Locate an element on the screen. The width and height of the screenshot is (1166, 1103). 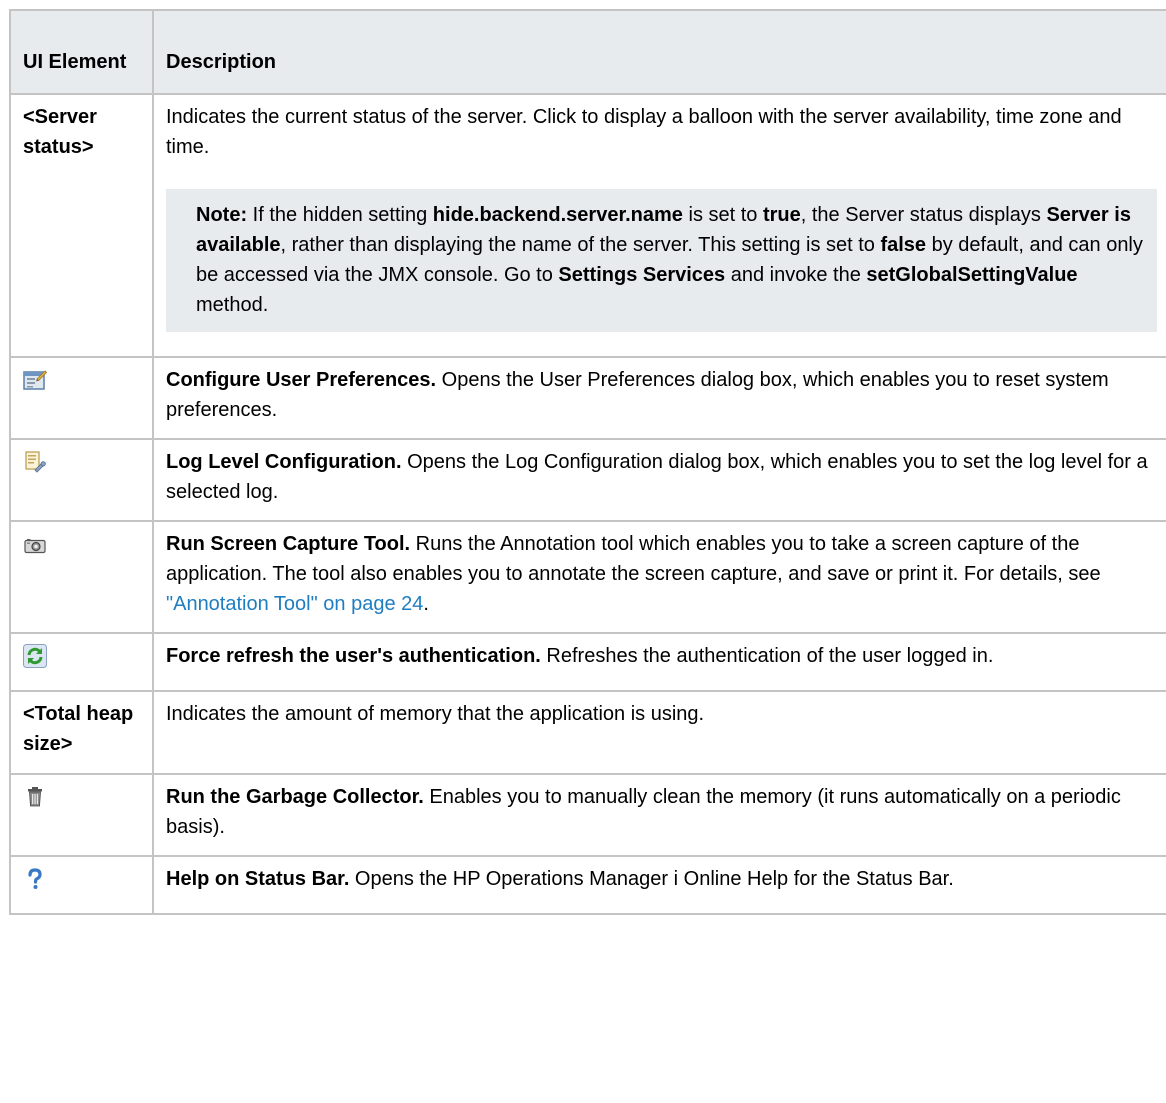
camera-icon is located at coordinates (35, 544).